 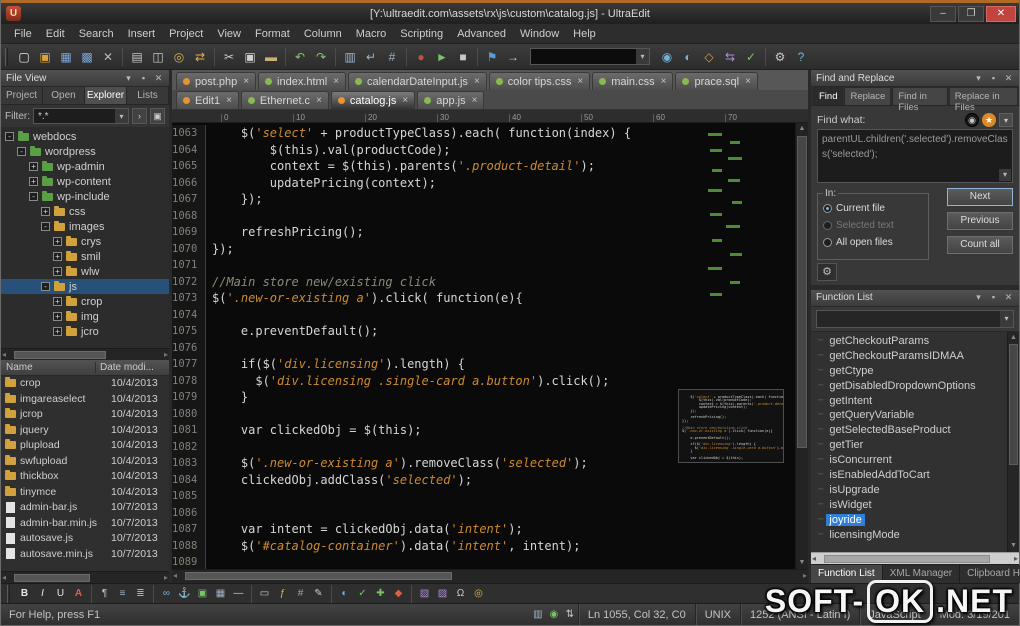 What do you see at coordinates (85, 399) in the screenshot?
I see `file-list-row: imgareaselect 10/4/2013` at bounding box center [85, 399].